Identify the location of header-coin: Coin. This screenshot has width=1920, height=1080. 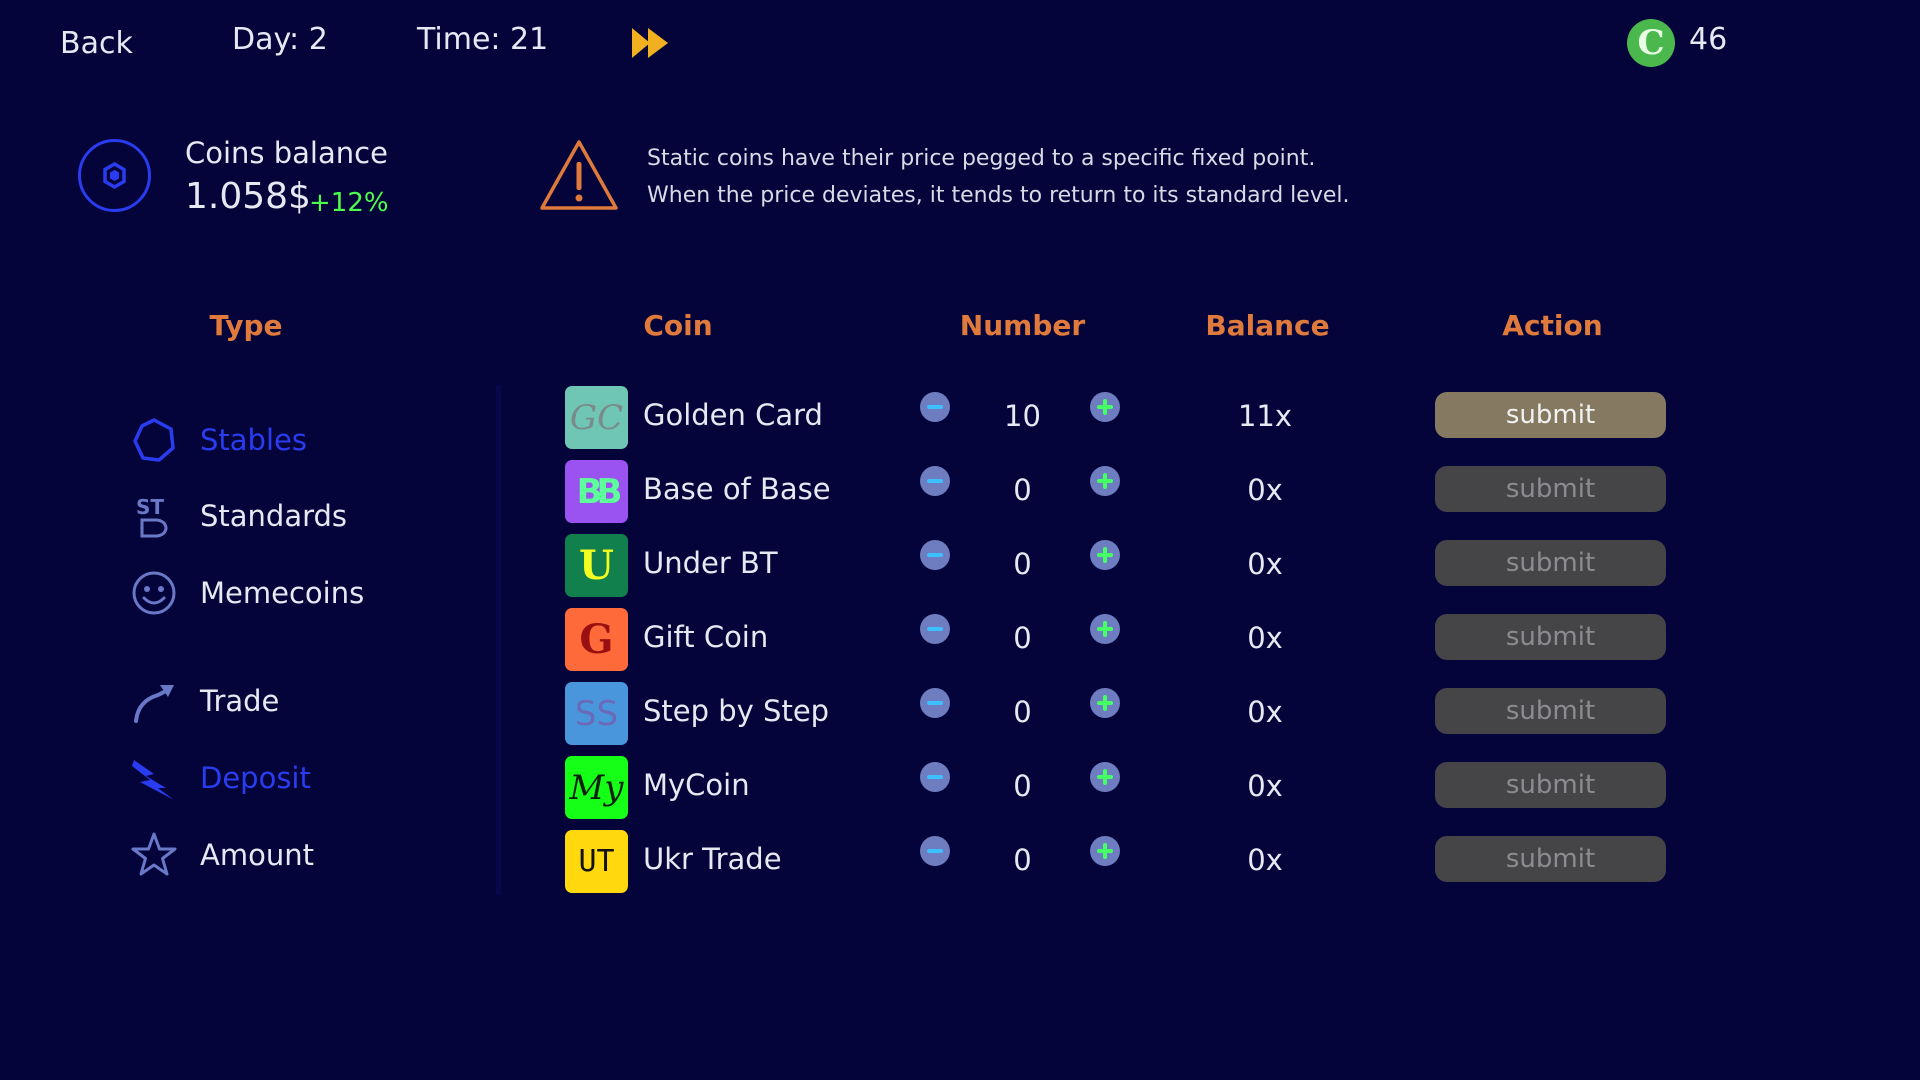
(678, 325).